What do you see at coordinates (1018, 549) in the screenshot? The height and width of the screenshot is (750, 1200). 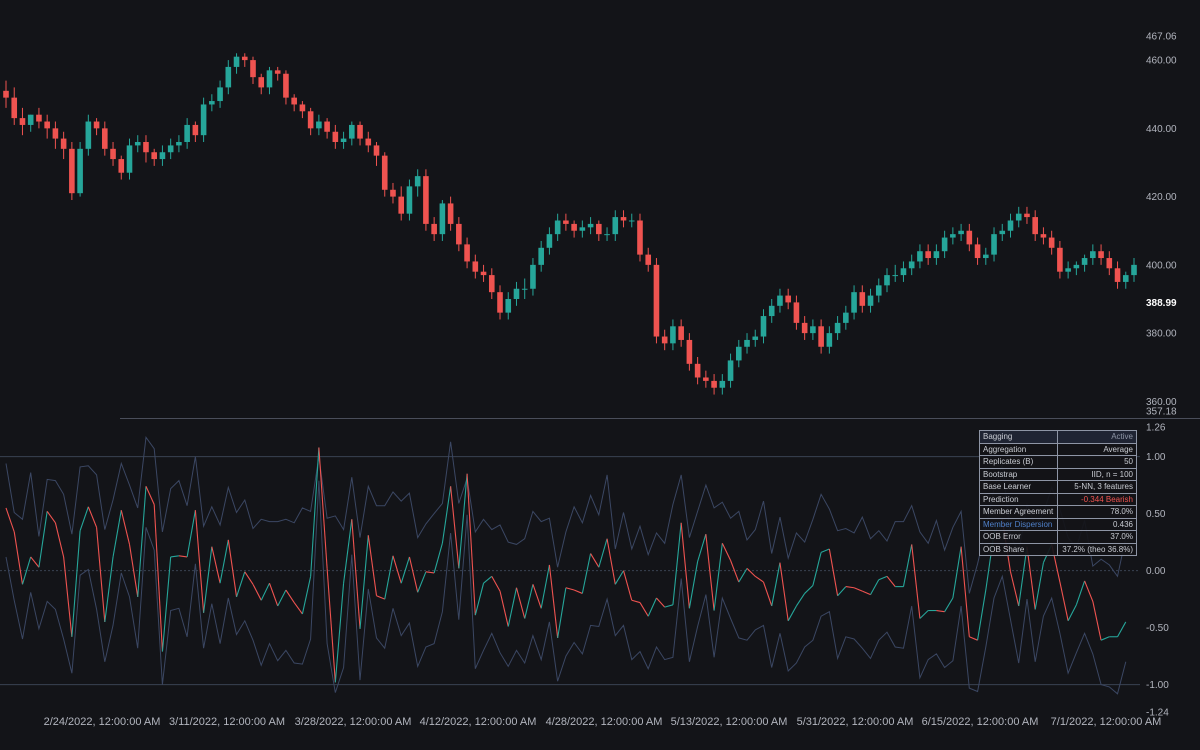 I see `info-label: OOB Share` at bounding box center [1018, 549].